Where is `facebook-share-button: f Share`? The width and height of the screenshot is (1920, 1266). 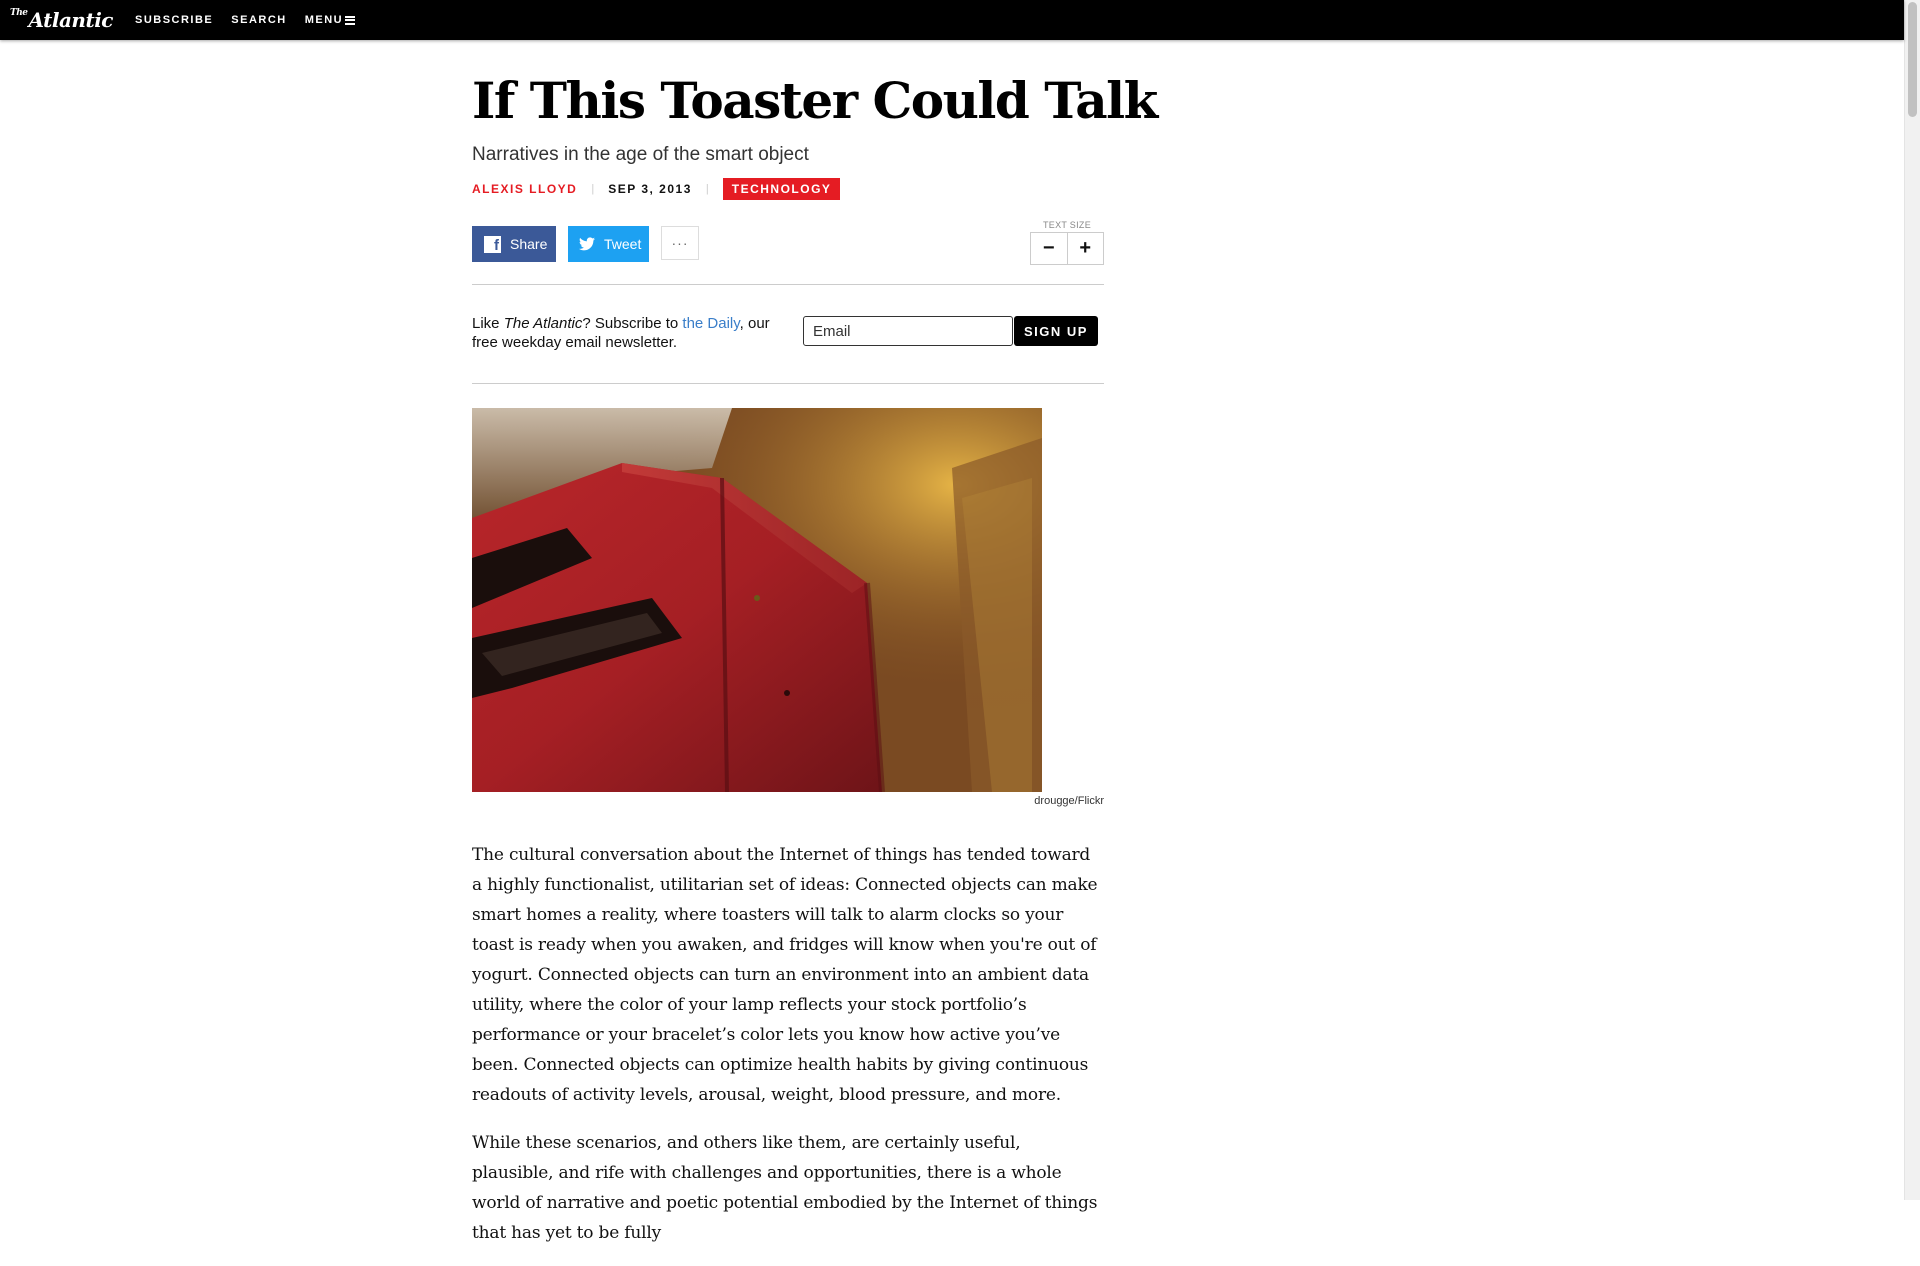
facebook-share-button: f Share is located at coordinates (514, 244).